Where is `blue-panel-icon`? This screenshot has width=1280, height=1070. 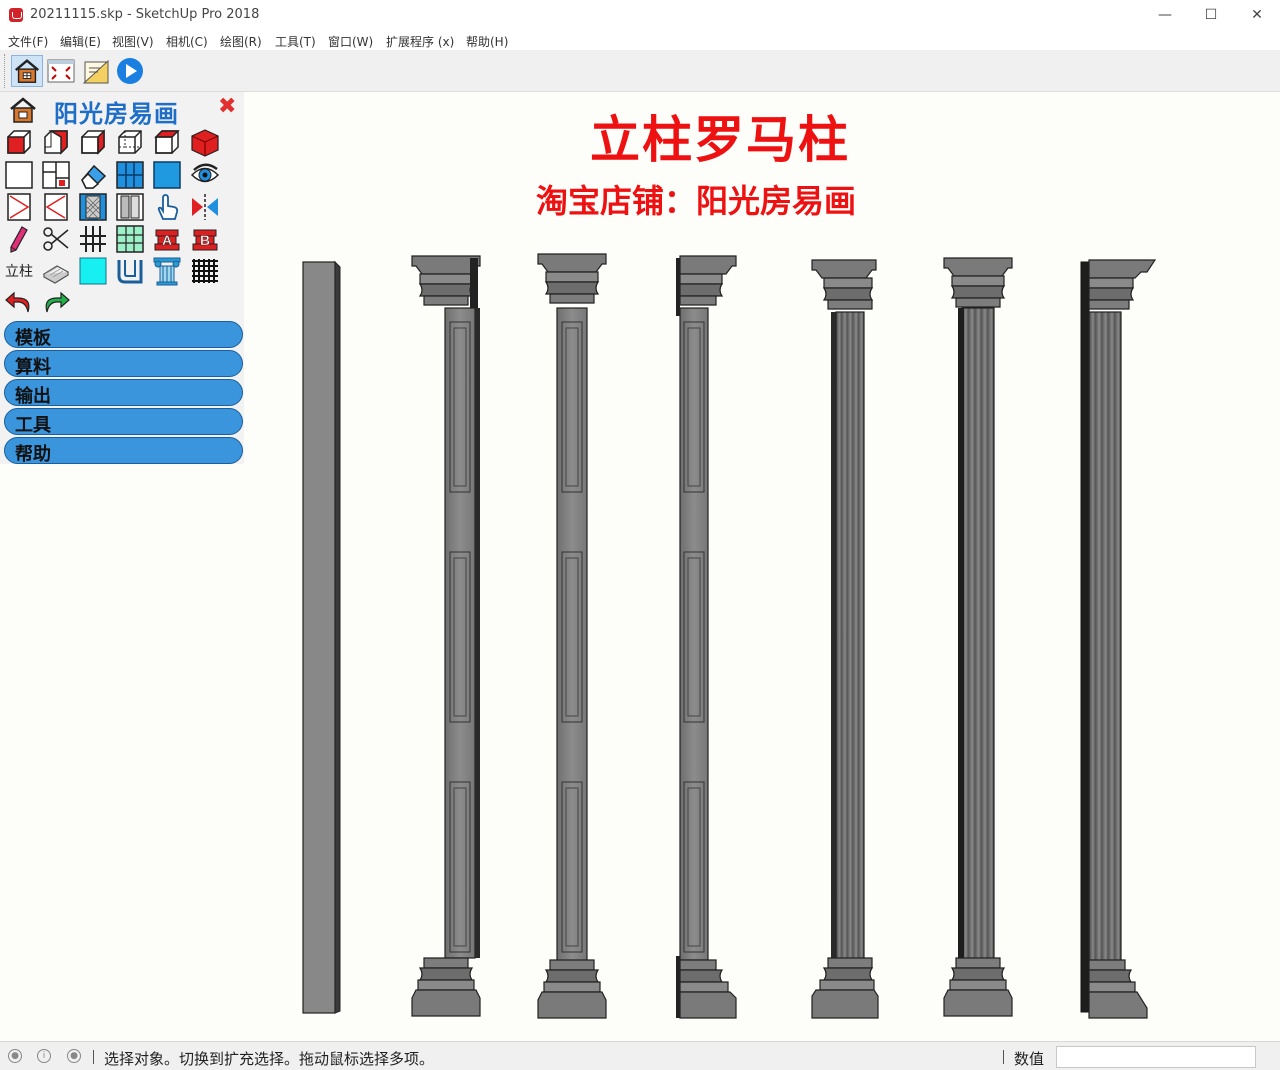
blue-panel-icon is located at coordinates (130, 175).